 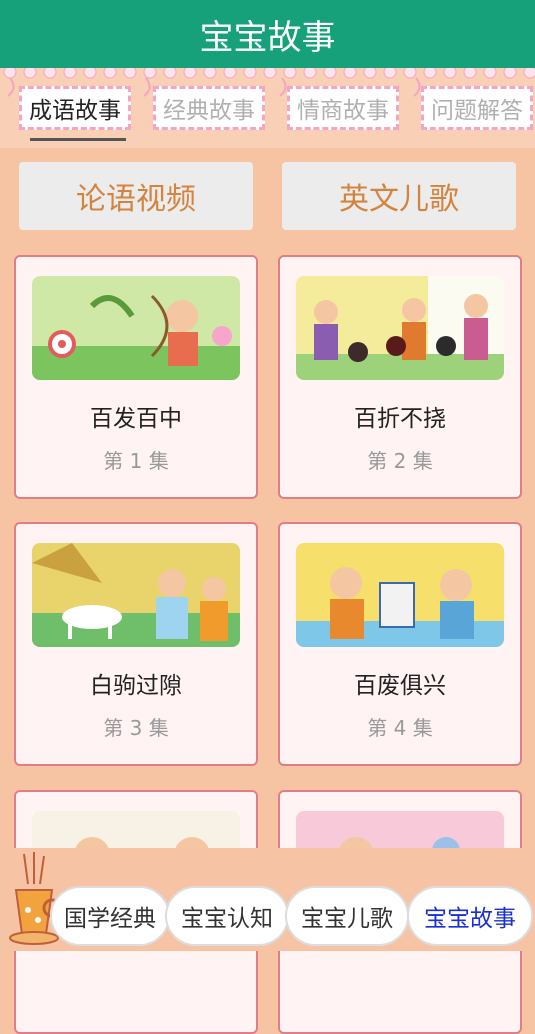 What do you see at coordinates (227, 916) in the screenshot?
I see `nav-renzhi: 宝宝认知` at bounding box center [227, 916].